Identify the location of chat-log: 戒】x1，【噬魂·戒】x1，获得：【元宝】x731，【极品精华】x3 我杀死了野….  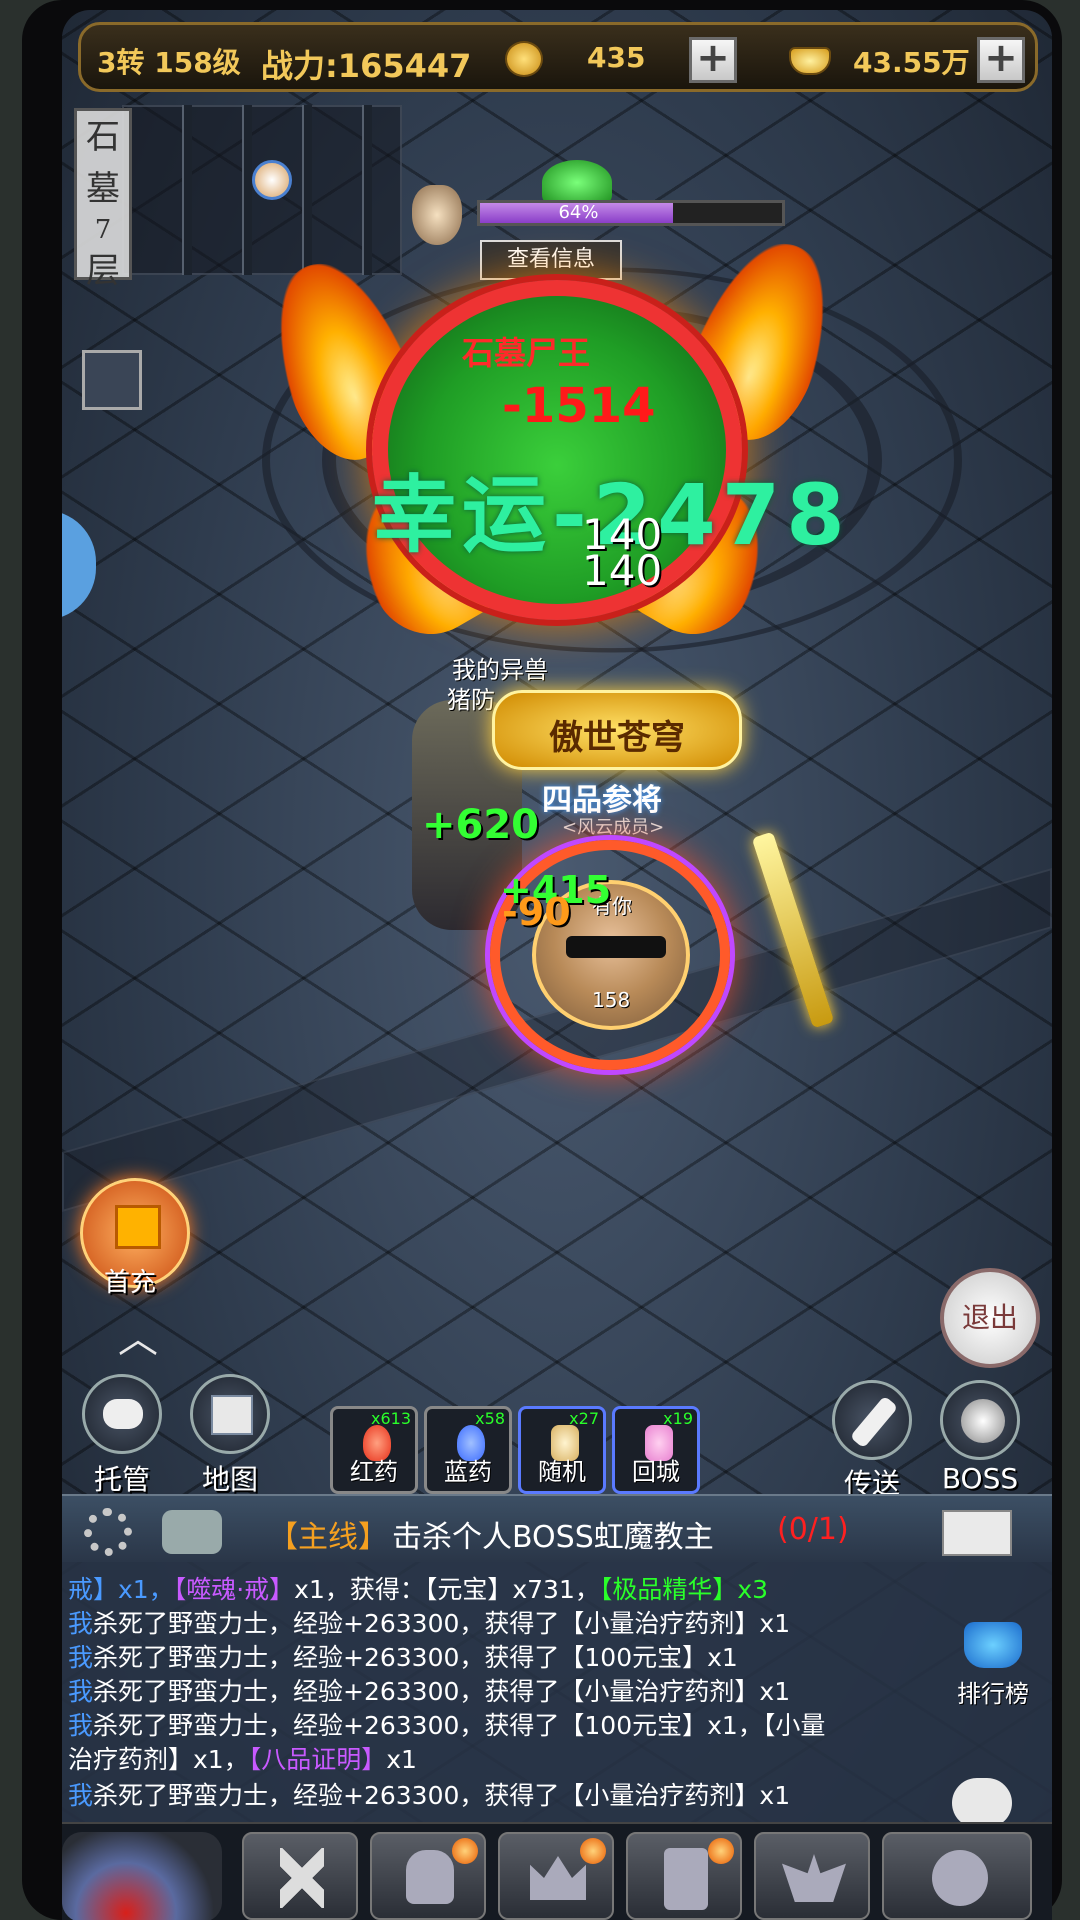
(557, 1692).